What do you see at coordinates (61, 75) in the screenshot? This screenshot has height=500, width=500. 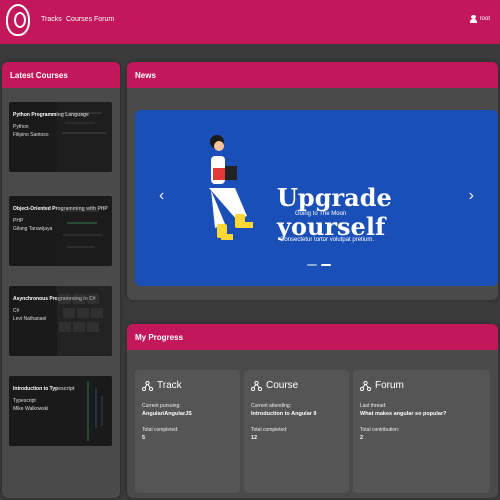 I see `latest-courses-title: Latest Courses` at bounding box center [61, 75].